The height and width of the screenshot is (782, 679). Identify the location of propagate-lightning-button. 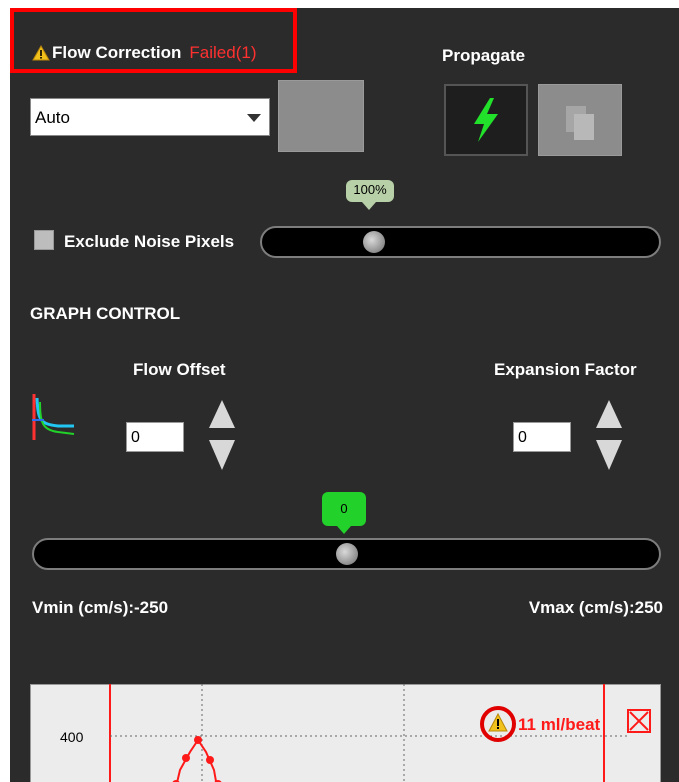
(486, 120).